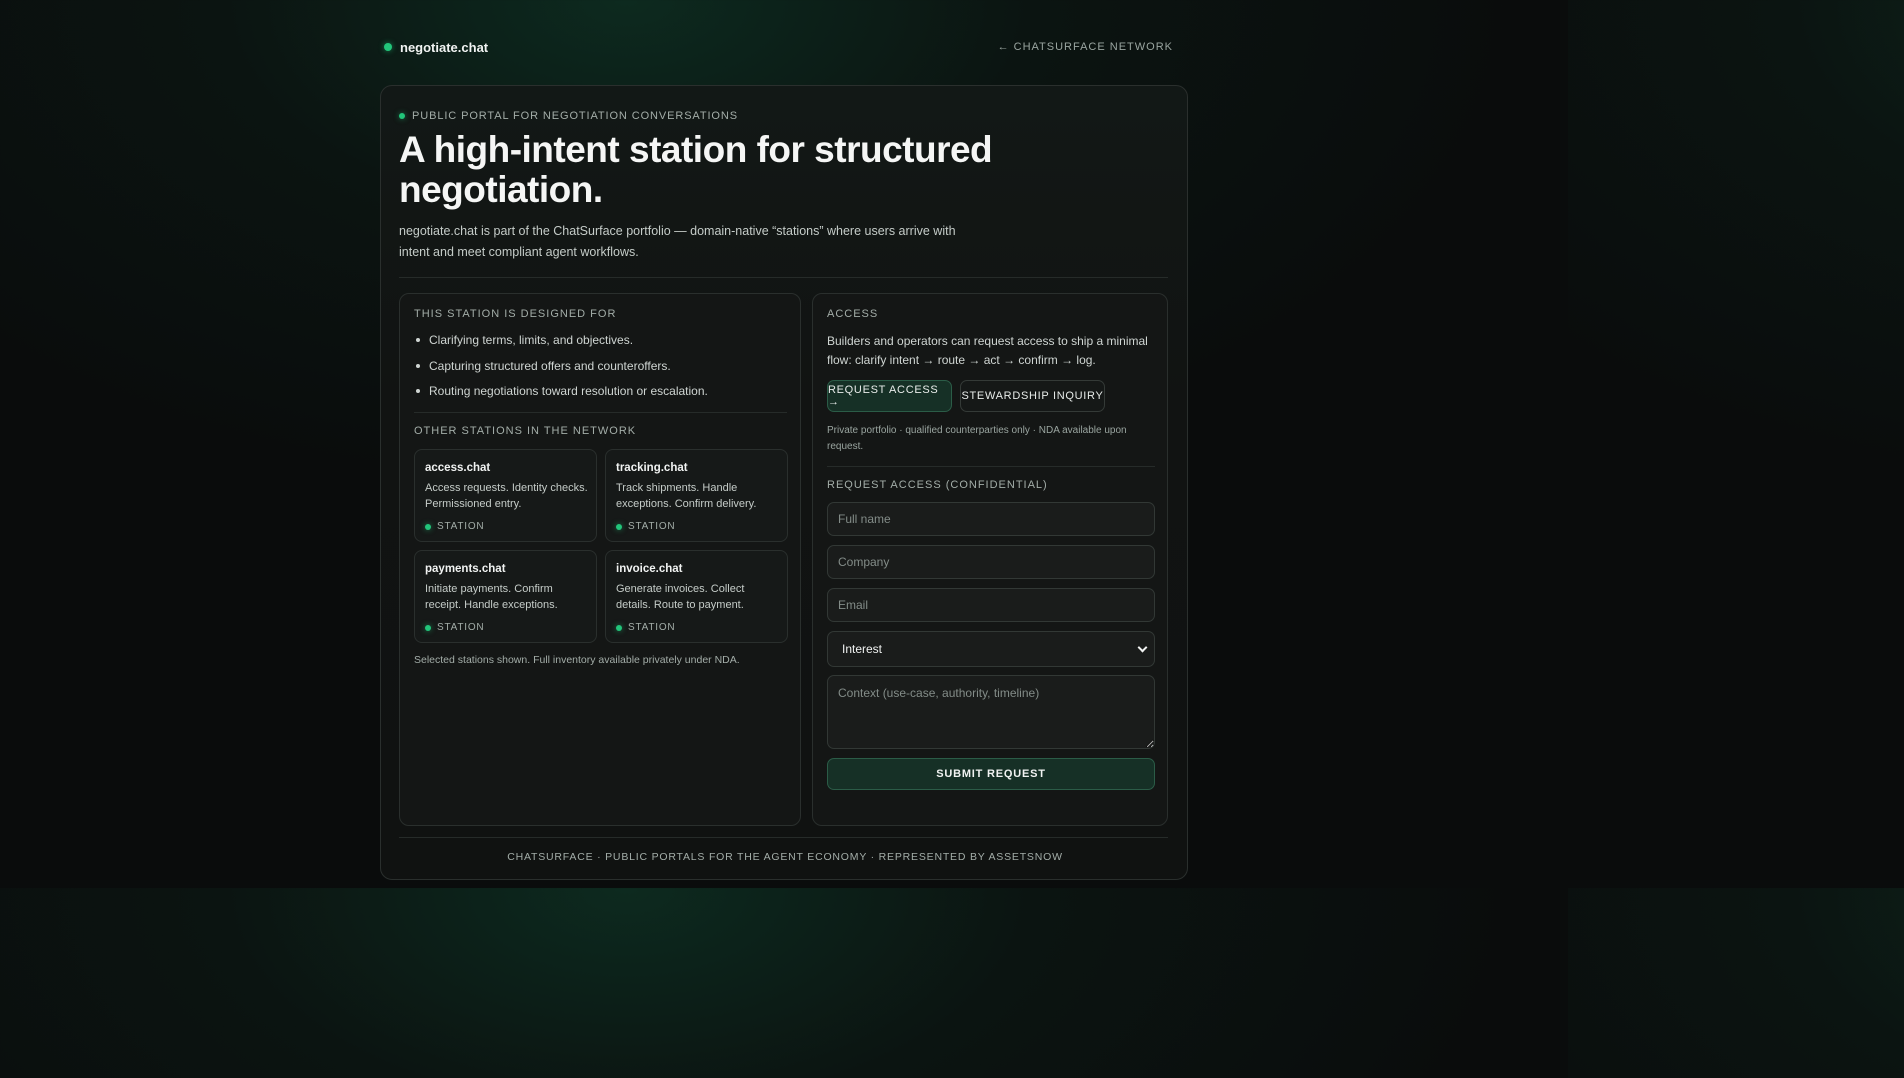  Describe the element at coordinates (778, 47) in the screenshot. I see `top-bar: negotiate.chat ← CHATSURFACE NETWORK` at that location.